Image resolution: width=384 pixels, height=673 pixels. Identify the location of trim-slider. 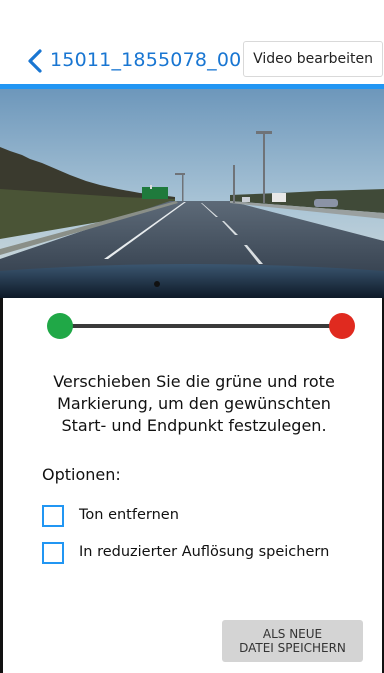
(201, 326).